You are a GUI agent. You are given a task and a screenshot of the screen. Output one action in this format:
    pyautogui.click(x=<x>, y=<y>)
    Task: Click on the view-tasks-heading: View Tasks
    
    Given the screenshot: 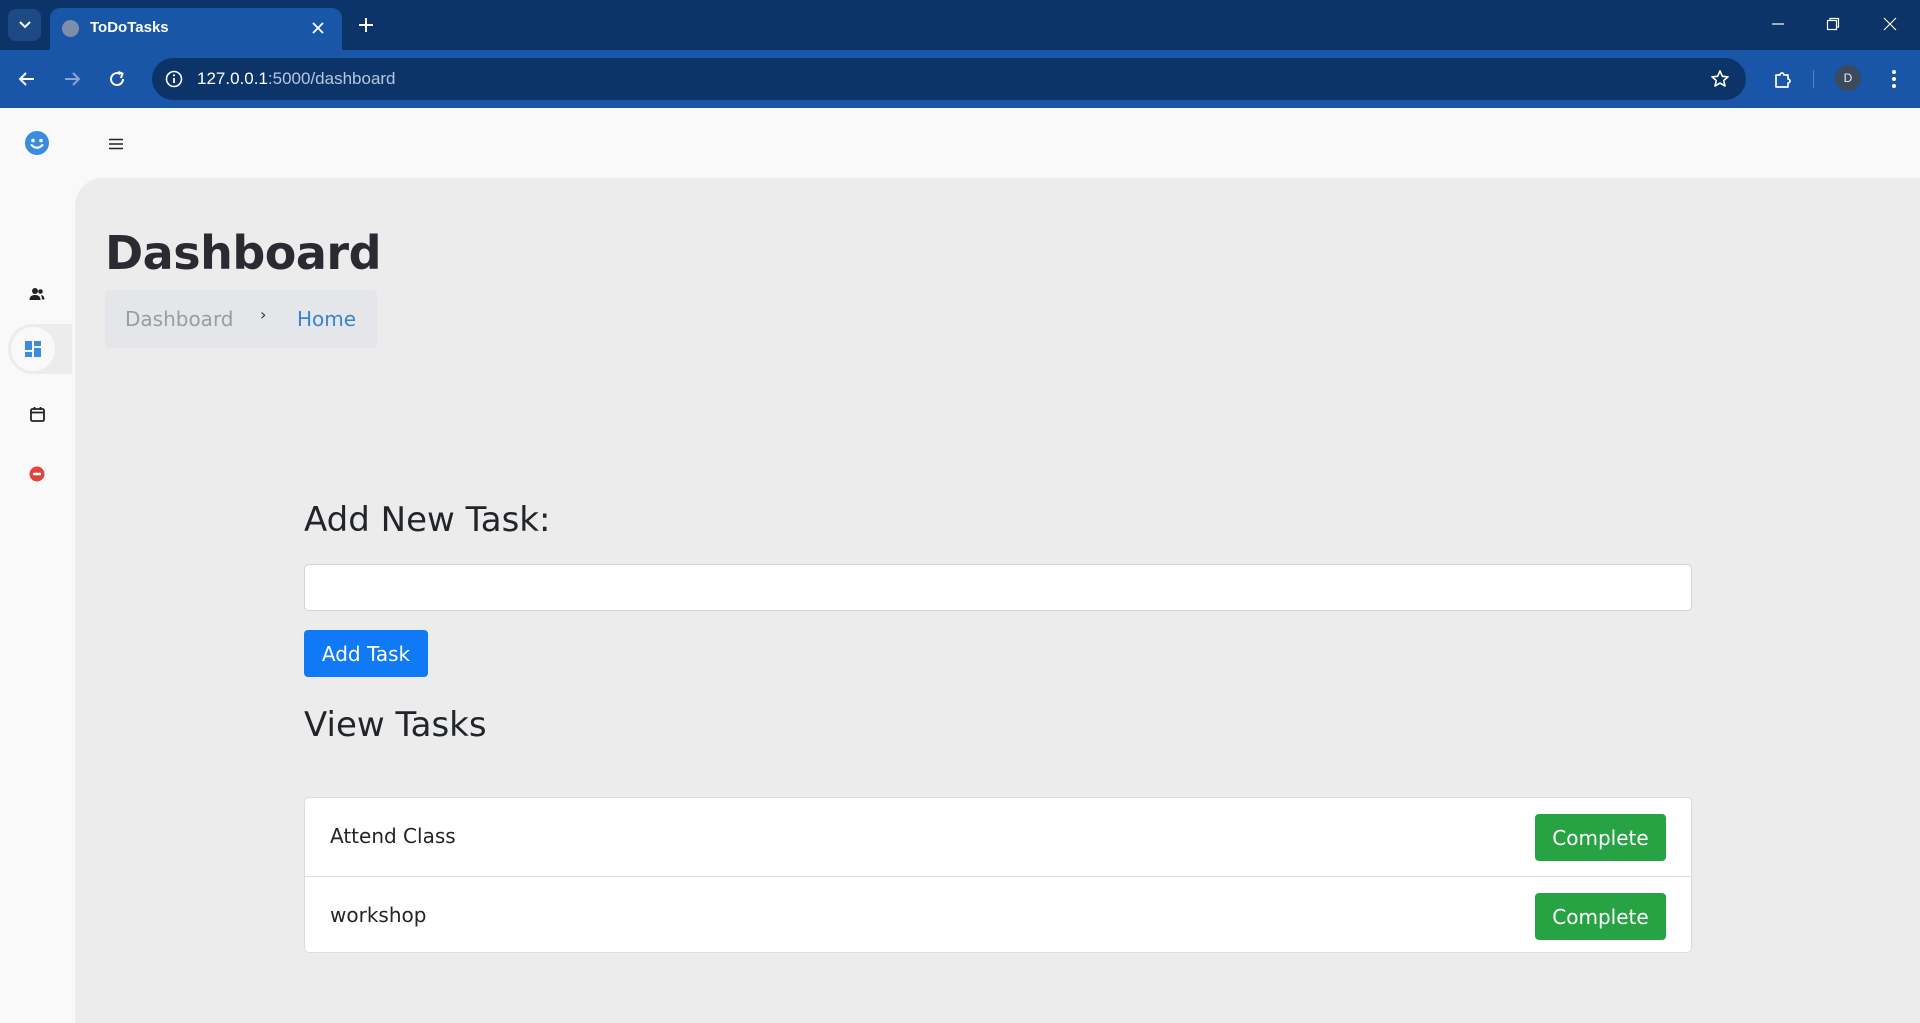 What is the action you would take?
    pyautogui.click(x=395, y=725)
    